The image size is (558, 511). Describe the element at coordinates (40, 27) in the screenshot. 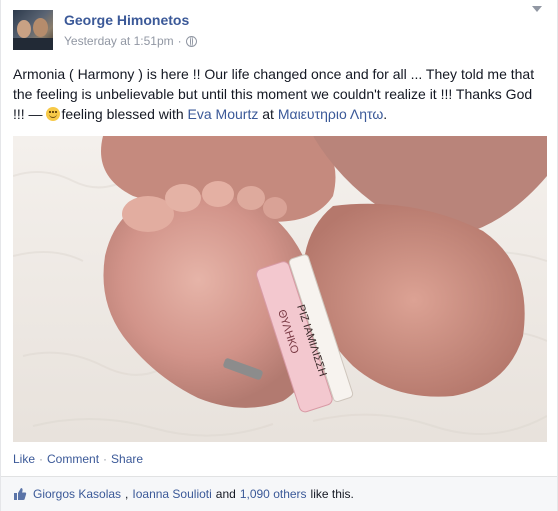

I see `avatar-face-right` at that location.